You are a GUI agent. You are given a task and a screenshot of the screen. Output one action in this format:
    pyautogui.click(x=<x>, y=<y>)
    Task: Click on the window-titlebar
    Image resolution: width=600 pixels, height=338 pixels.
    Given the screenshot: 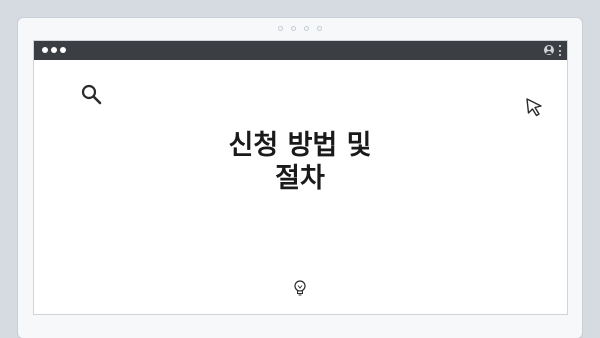 What is the action you would take?
    pyautogui.click(x=300, y=50)
    